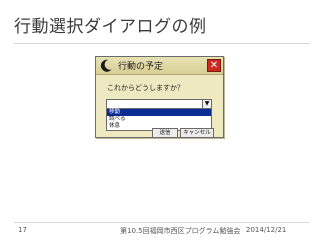 The height and width of the screenshot is (240, 320). I want to click on dropdown-button: ▼, so click(206, 104).